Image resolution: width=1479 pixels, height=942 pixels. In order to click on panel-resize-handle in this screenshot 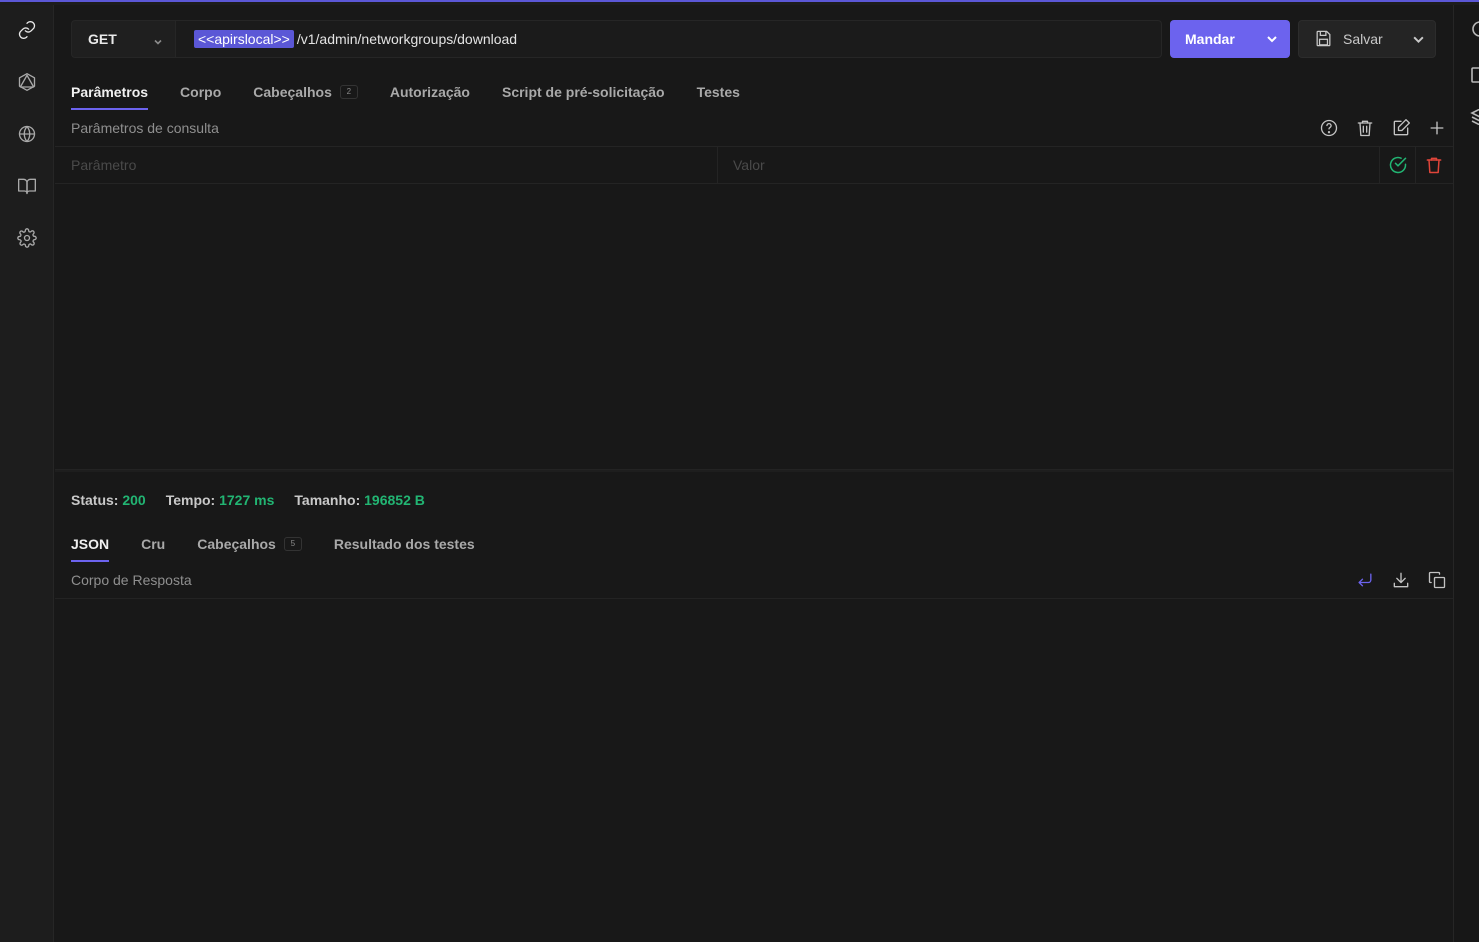, I will do `click(754, 470)`.